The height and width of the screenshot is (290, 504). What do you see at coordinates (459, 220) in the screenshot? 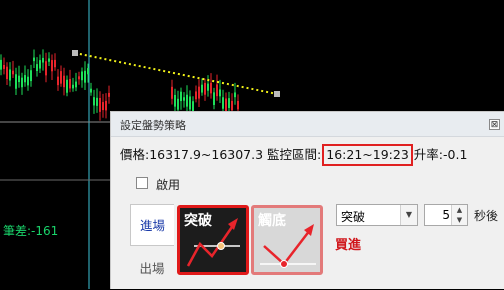
I see `triangle-down-icon: ▼` at bounding box center [459, 220].